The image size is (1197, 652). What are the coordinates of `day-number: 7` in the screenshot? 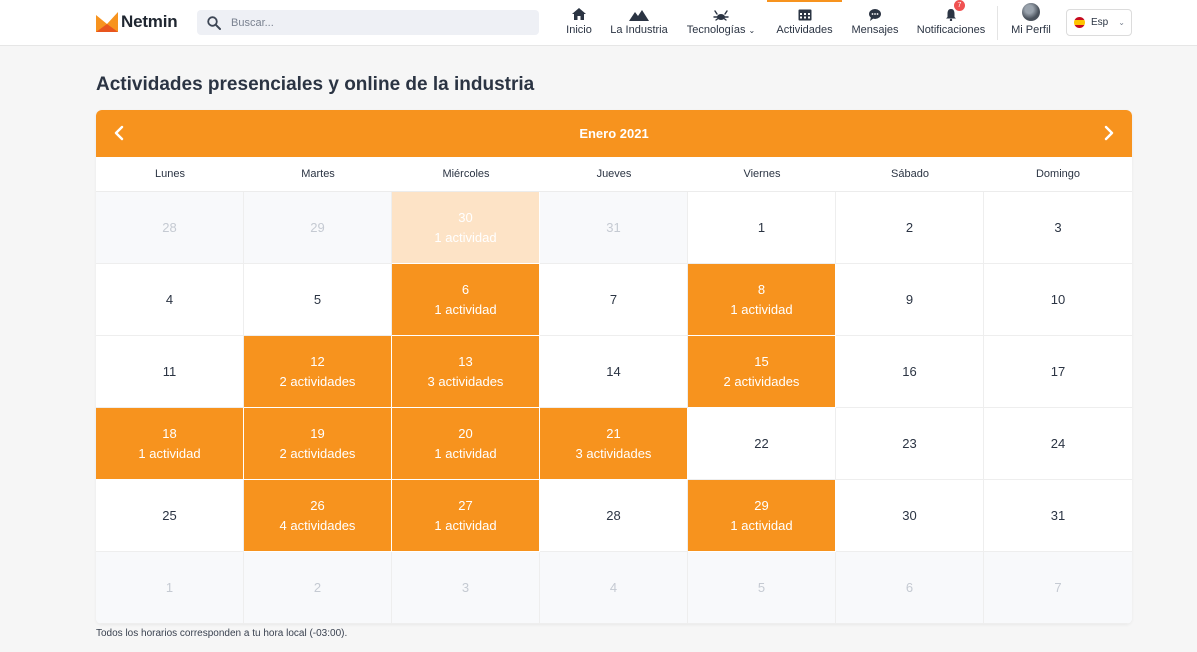 It's located at (613, 299).